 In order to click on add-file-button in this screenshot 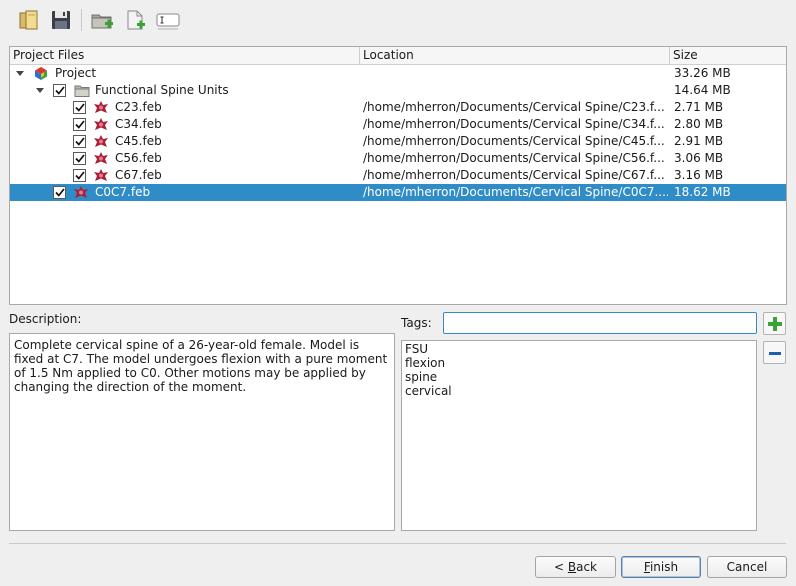, I will do `click(135, 20)`.